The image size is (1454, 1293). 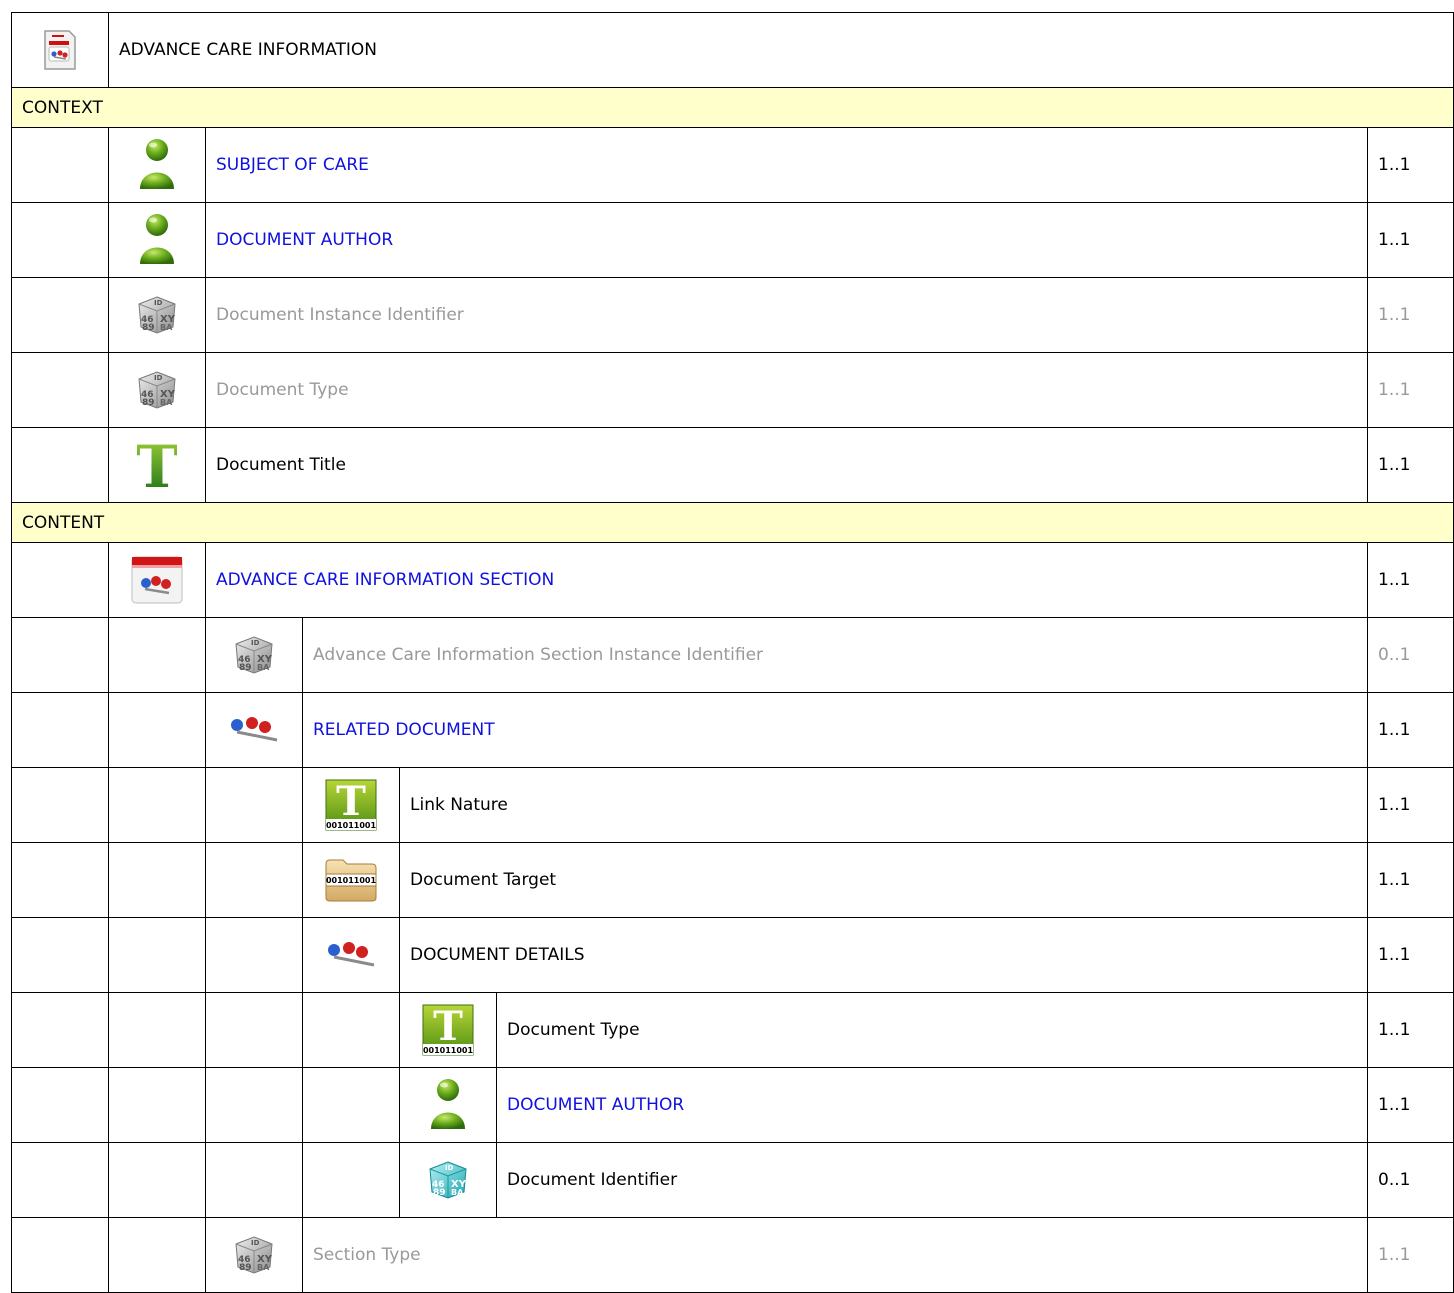 I want to click on header-title: ADVANCE CARE INFORMATION, so click(x=781, y=50).